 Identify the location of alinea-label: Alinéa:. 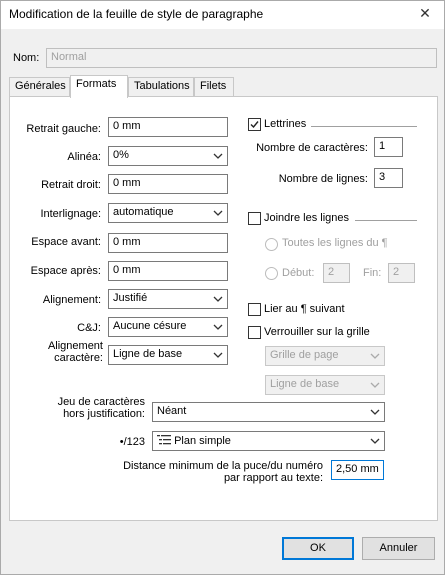
(84, 157).